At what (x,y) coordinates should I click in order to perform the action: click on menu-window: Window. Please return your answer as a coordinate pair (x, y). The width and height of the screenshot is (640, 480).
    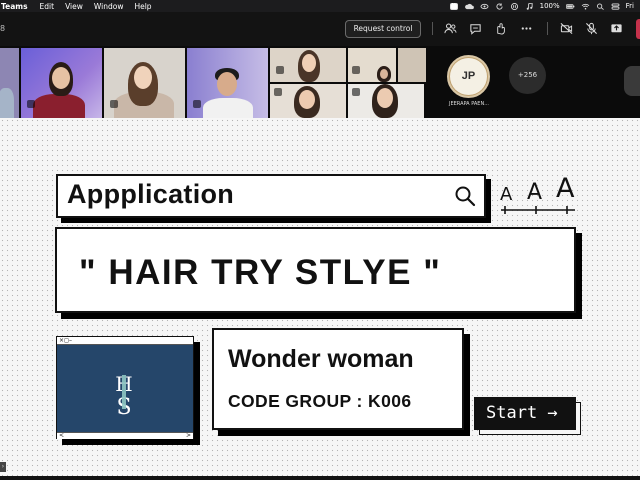
    Looking at the image, I should click on (109, 6).